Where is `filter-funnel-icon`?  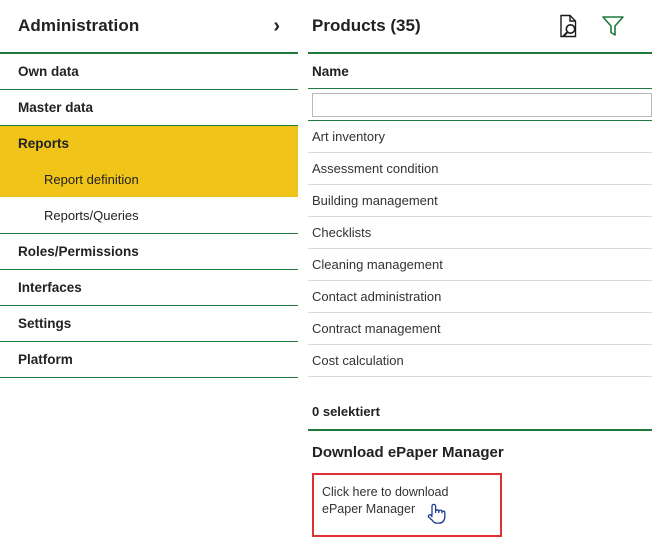 filter-funnel-icon is located at coordinates (613, 26).